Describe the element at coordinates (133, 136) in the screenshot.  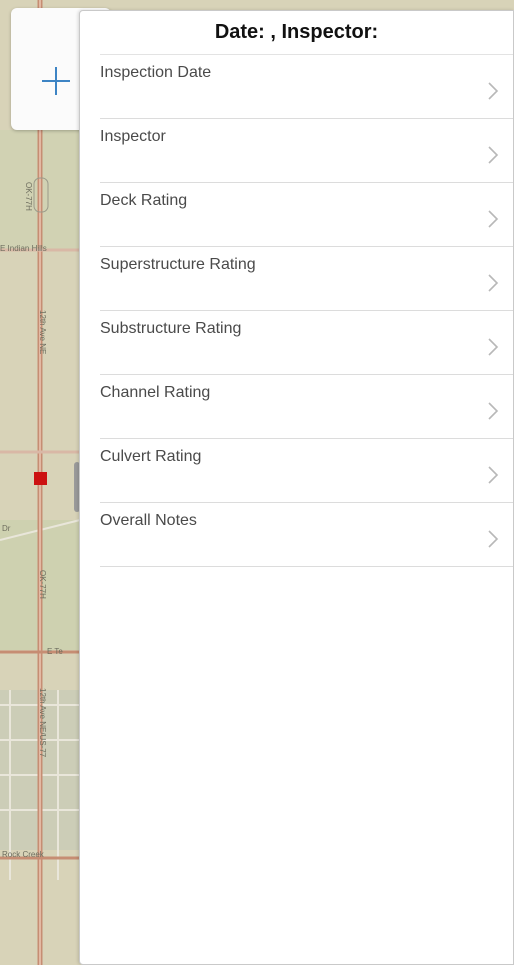
I see `field-label: Inspector` at that location.